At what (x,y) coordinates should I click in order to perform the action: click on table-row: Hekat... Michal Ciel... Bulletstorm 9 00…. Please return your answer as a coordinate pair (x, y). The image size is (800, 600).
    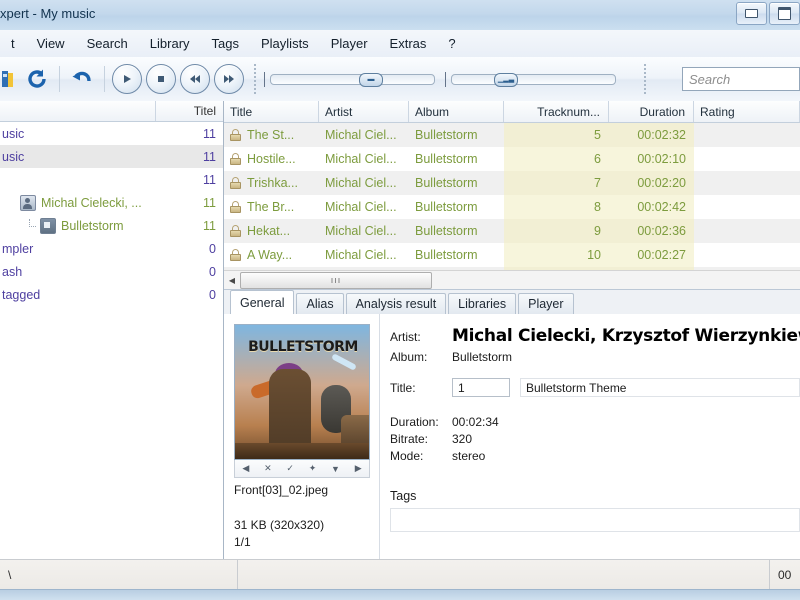
    Looking at the image, I should click on (512, 231).